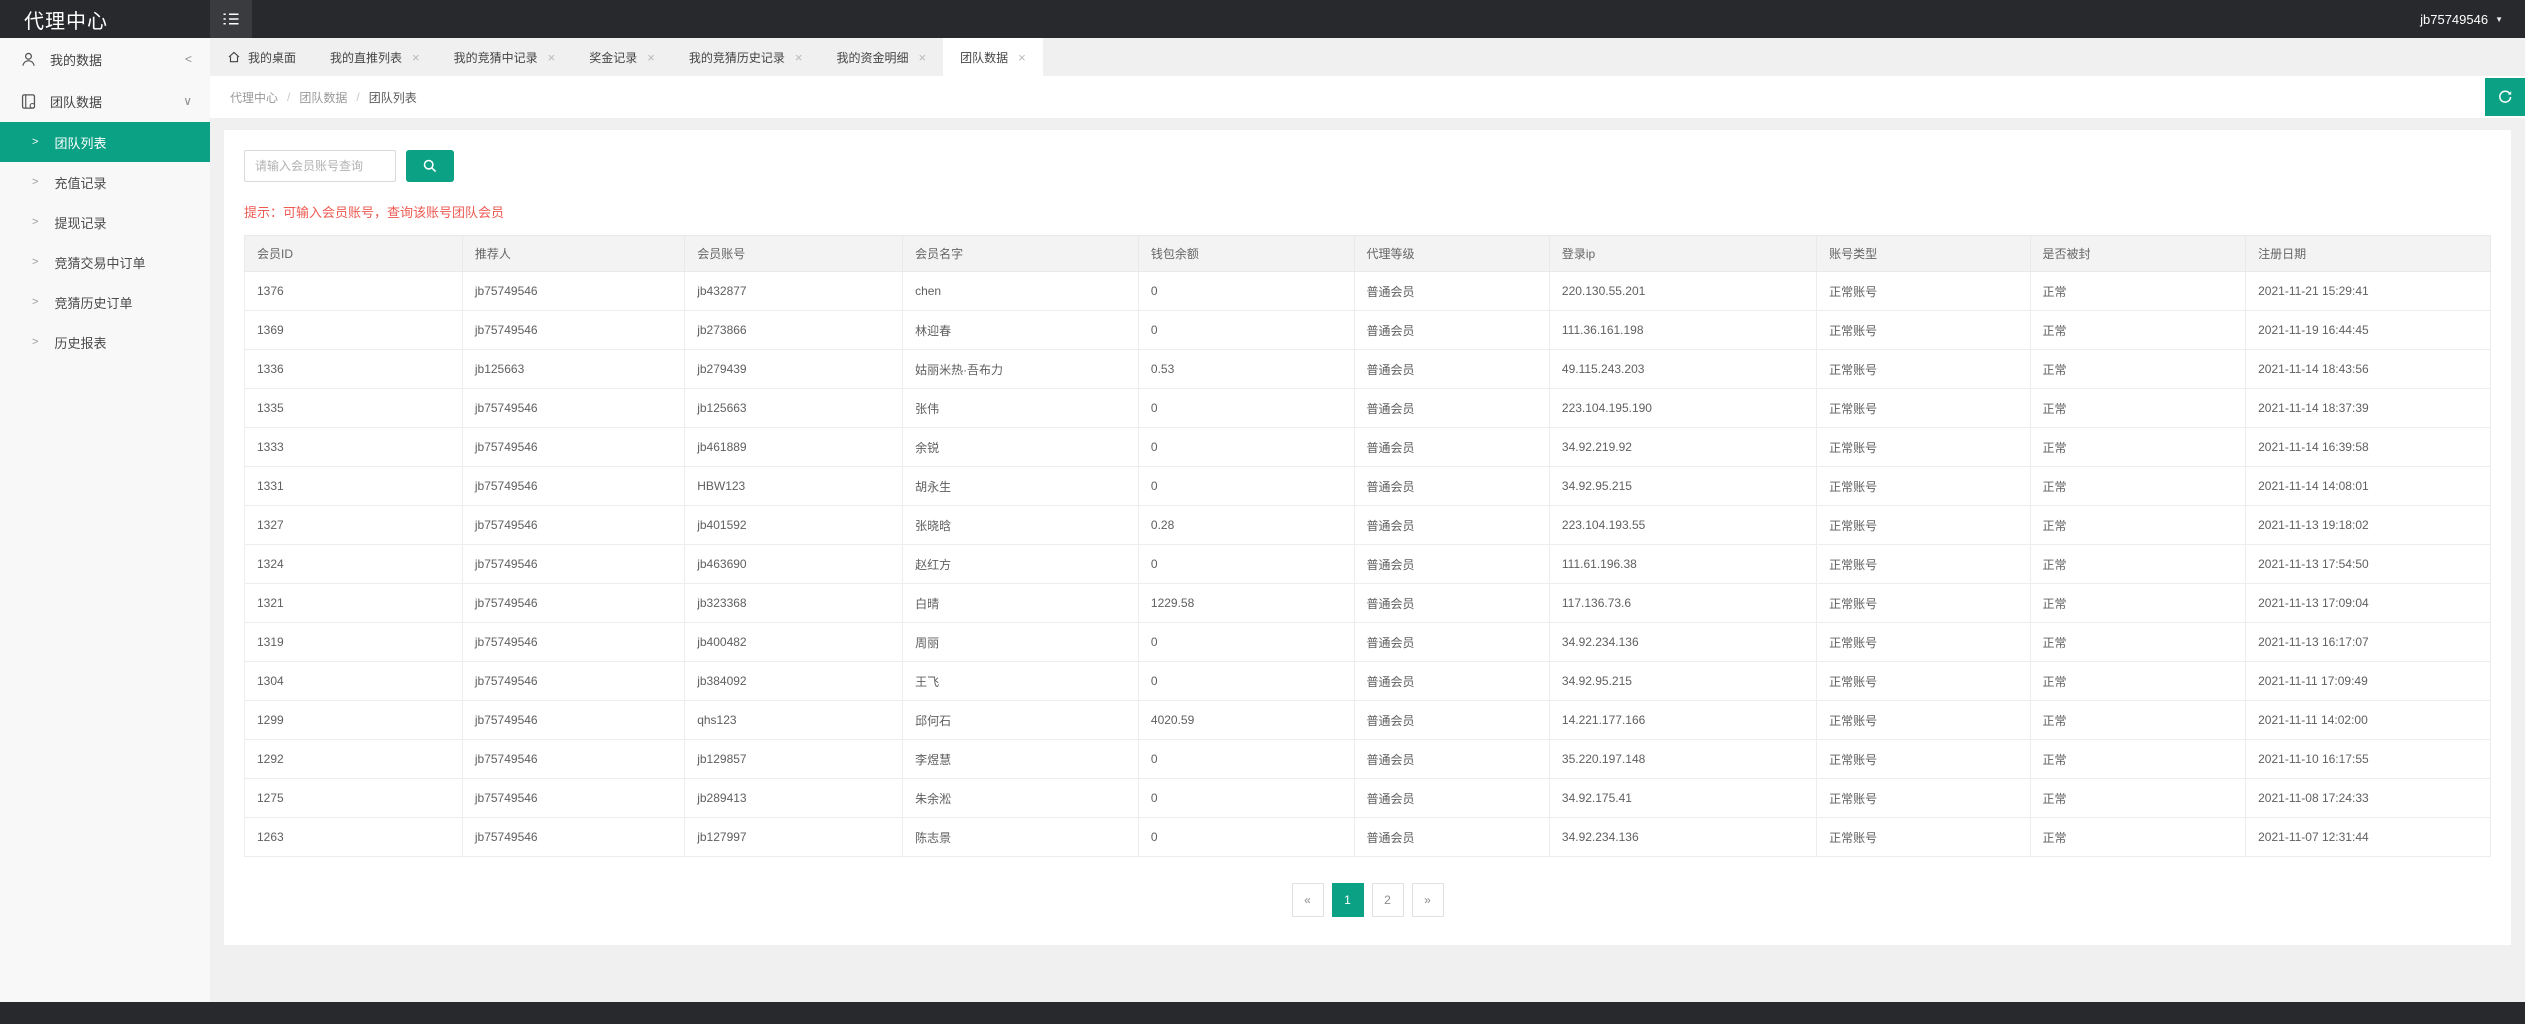 This screenshot has height=1024, width=2525. I want to click on sidebar-item-team-list: > 团队列表, so click(105, 142).